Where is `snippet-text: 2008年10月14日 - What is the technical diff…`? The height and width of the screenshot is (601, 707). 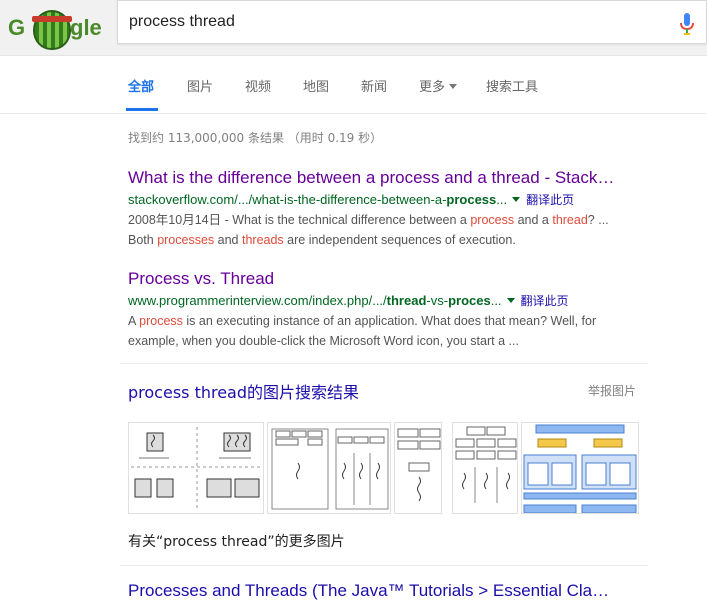 snippet-text: 2008年10月14日 - What is the technical diff… is located at coordinates (299, 220).